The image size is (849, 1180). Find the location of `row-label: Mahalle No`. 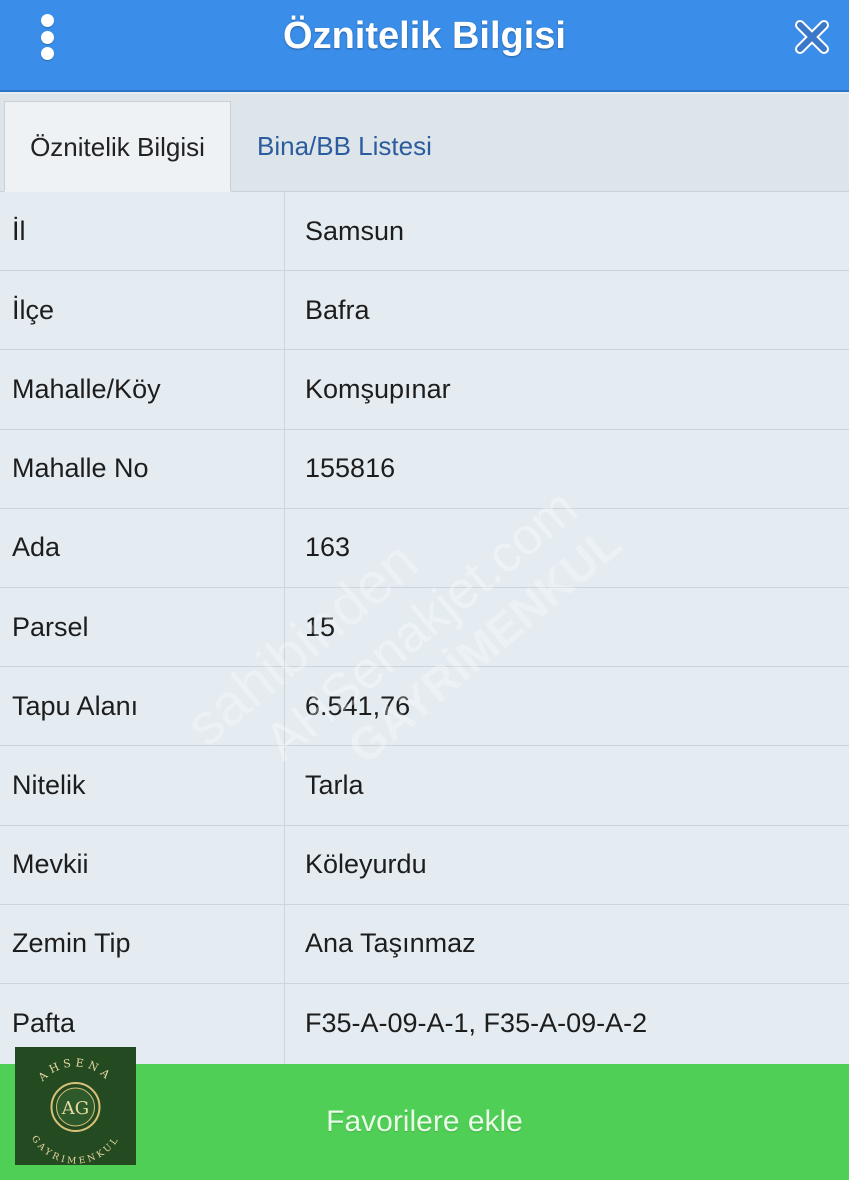

row-label: Mahalle No is located at coordinates (142, 468).